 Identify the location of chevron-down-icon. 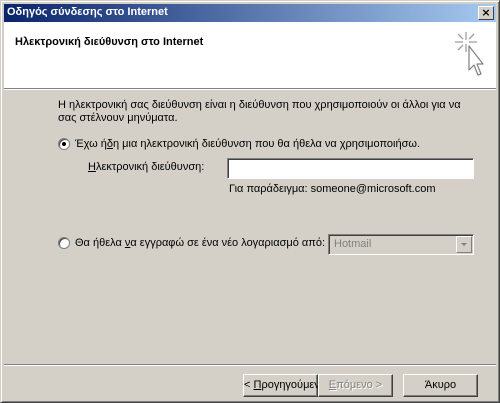
(464, 244).